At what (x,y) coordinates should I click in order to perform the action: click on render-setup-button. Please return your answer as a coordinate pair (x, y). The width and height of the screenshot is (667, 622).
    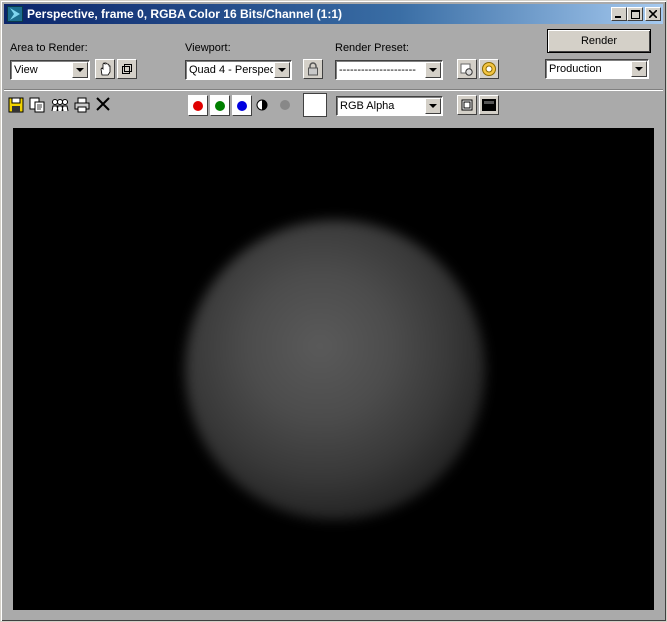
    Looking at the image, I should click on (489, 69).